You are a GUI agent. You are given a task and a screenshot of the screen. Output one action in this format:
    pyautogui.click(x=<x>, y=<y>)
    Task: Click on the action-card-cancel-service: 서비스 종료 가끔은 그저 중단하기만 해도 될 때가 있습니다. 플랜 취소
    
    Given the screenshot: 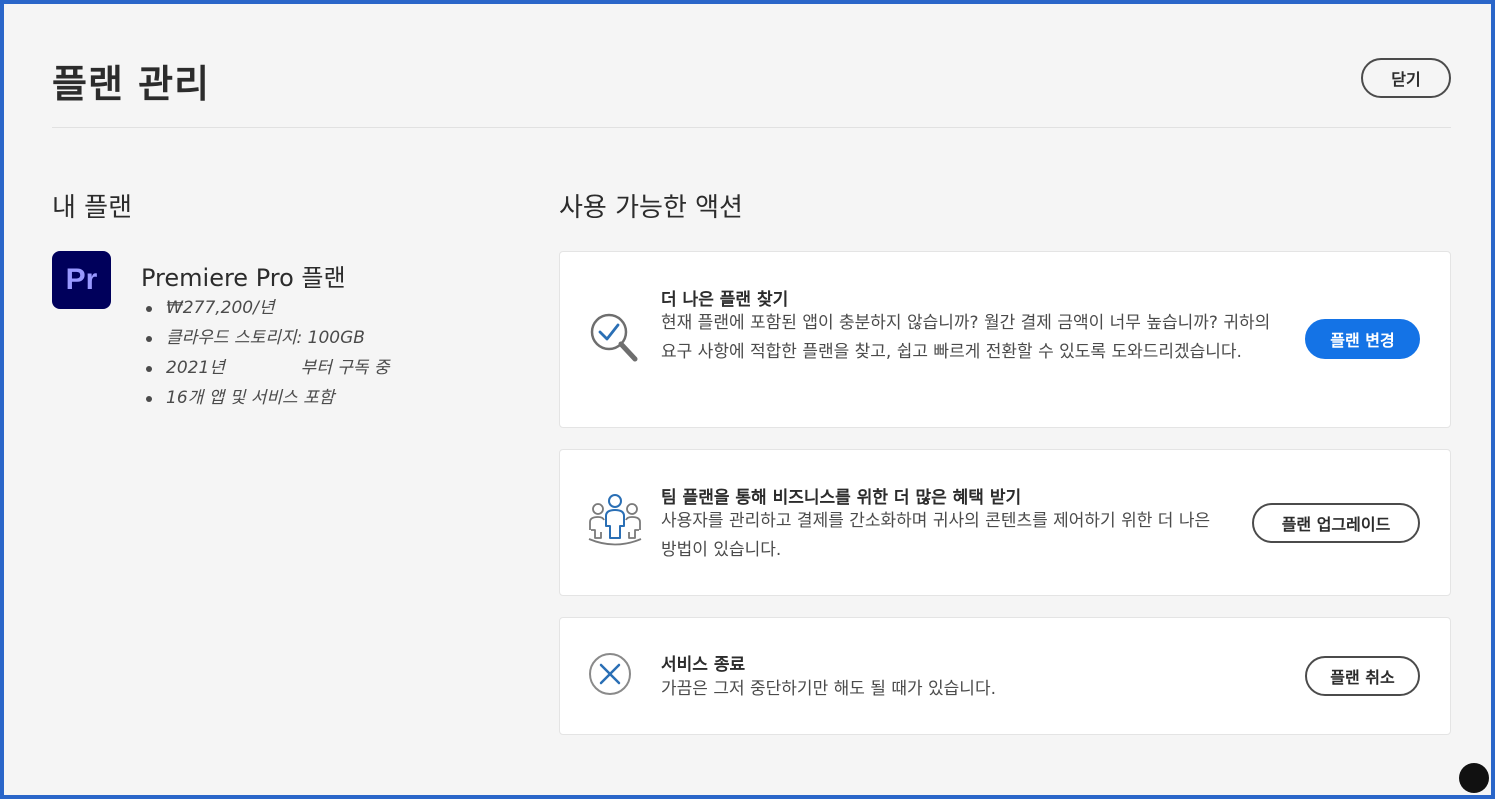 What is the action you would take?
    pyautogui.click(x=1005, y=676)
    